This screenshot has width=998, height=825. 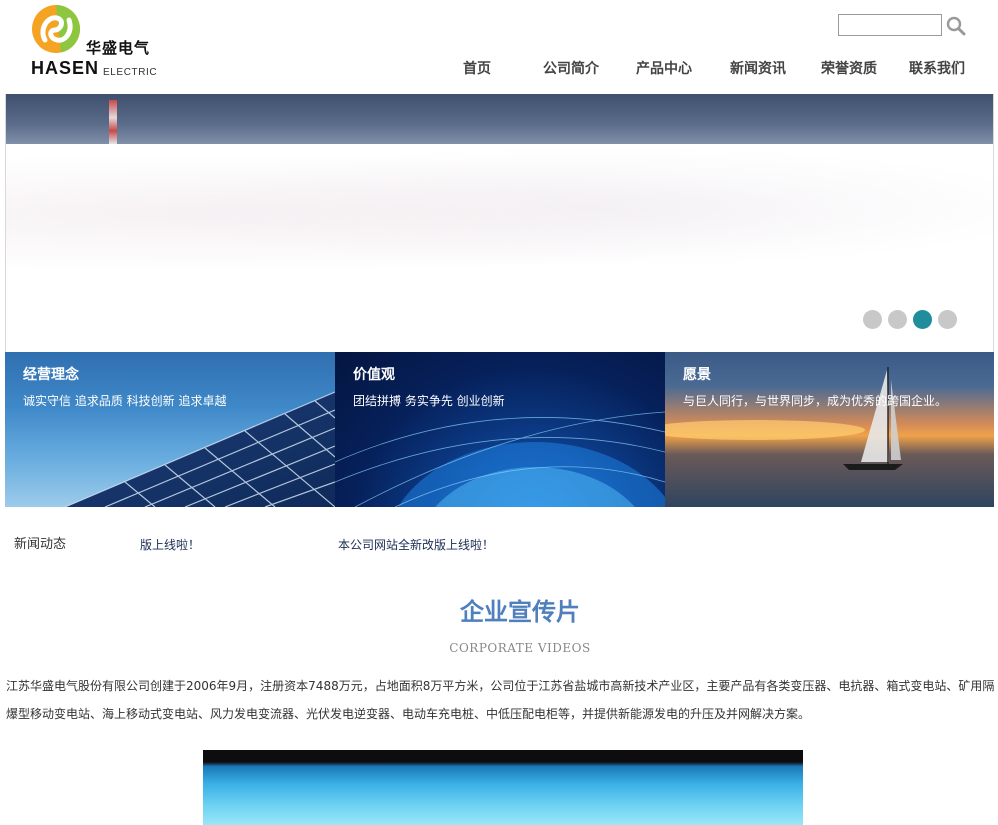 What do you see at coordinates (758, 69) in the screenshot?
I see `nav-news: 新闻资讯` at bounding box center [758, 69].